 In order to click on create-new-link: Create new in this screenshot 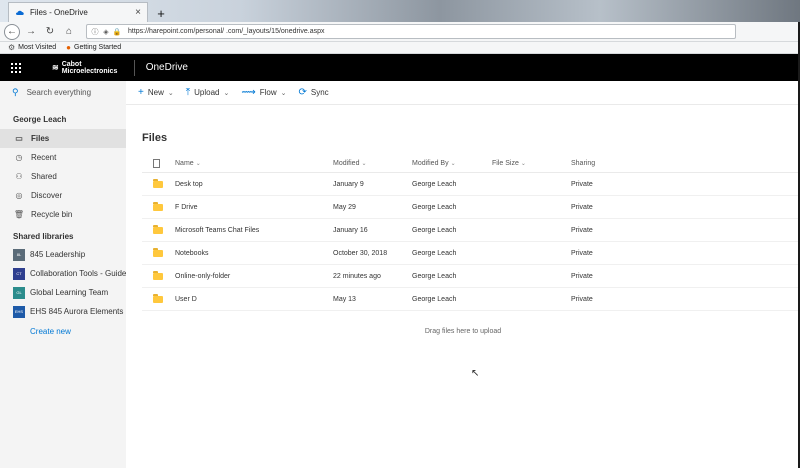, I will do `click(63, 328)`.